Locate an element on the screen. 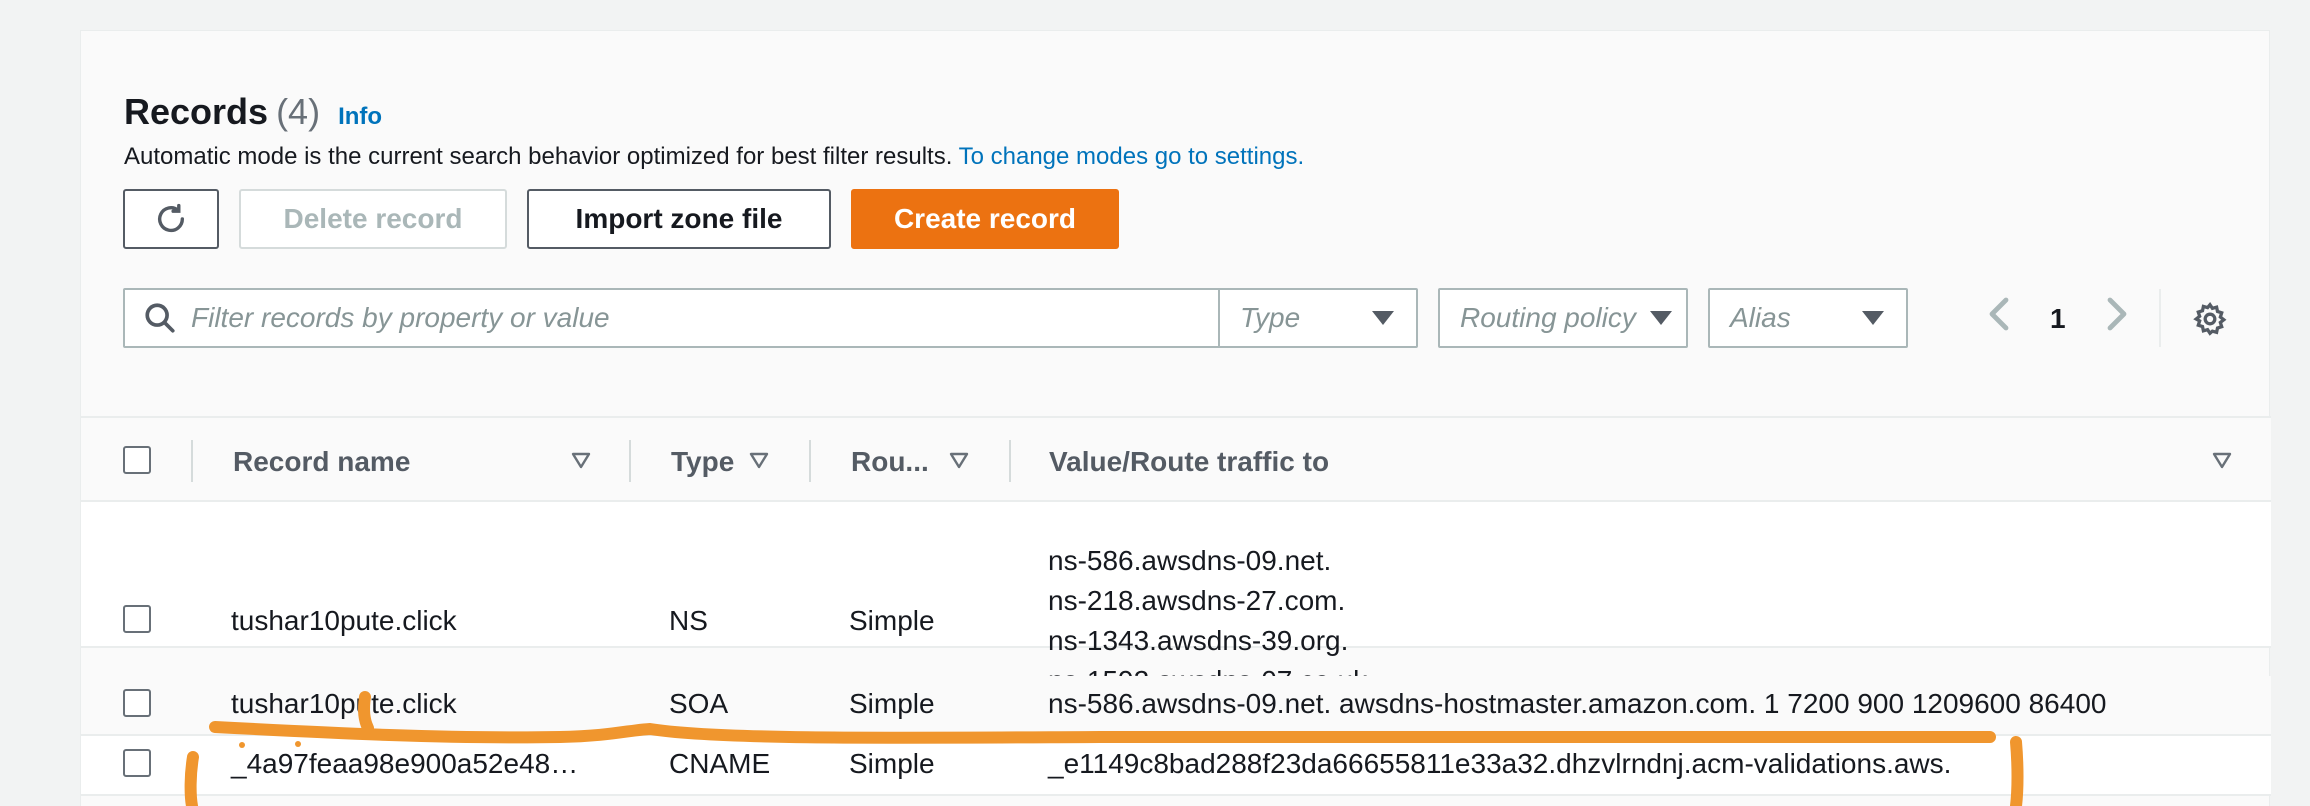 Image resolution: width=2310 pixels, height=806 pixels. create-record-button: Create record is located at coordinates (985, 219).